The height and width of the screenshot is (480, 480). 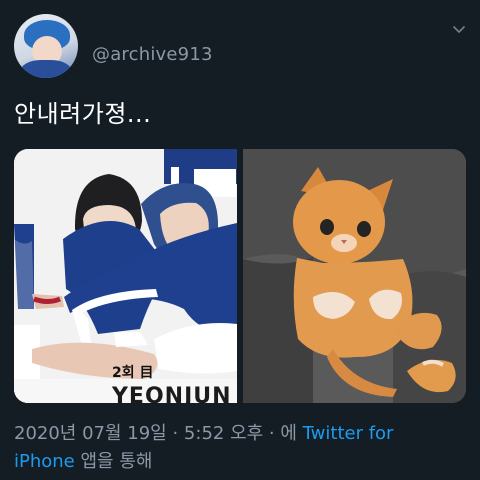 What do you see at coordinates (172, 393) in the screenshot?
I see `caption-name: YEONJUN` at bounding box center [172, 393].